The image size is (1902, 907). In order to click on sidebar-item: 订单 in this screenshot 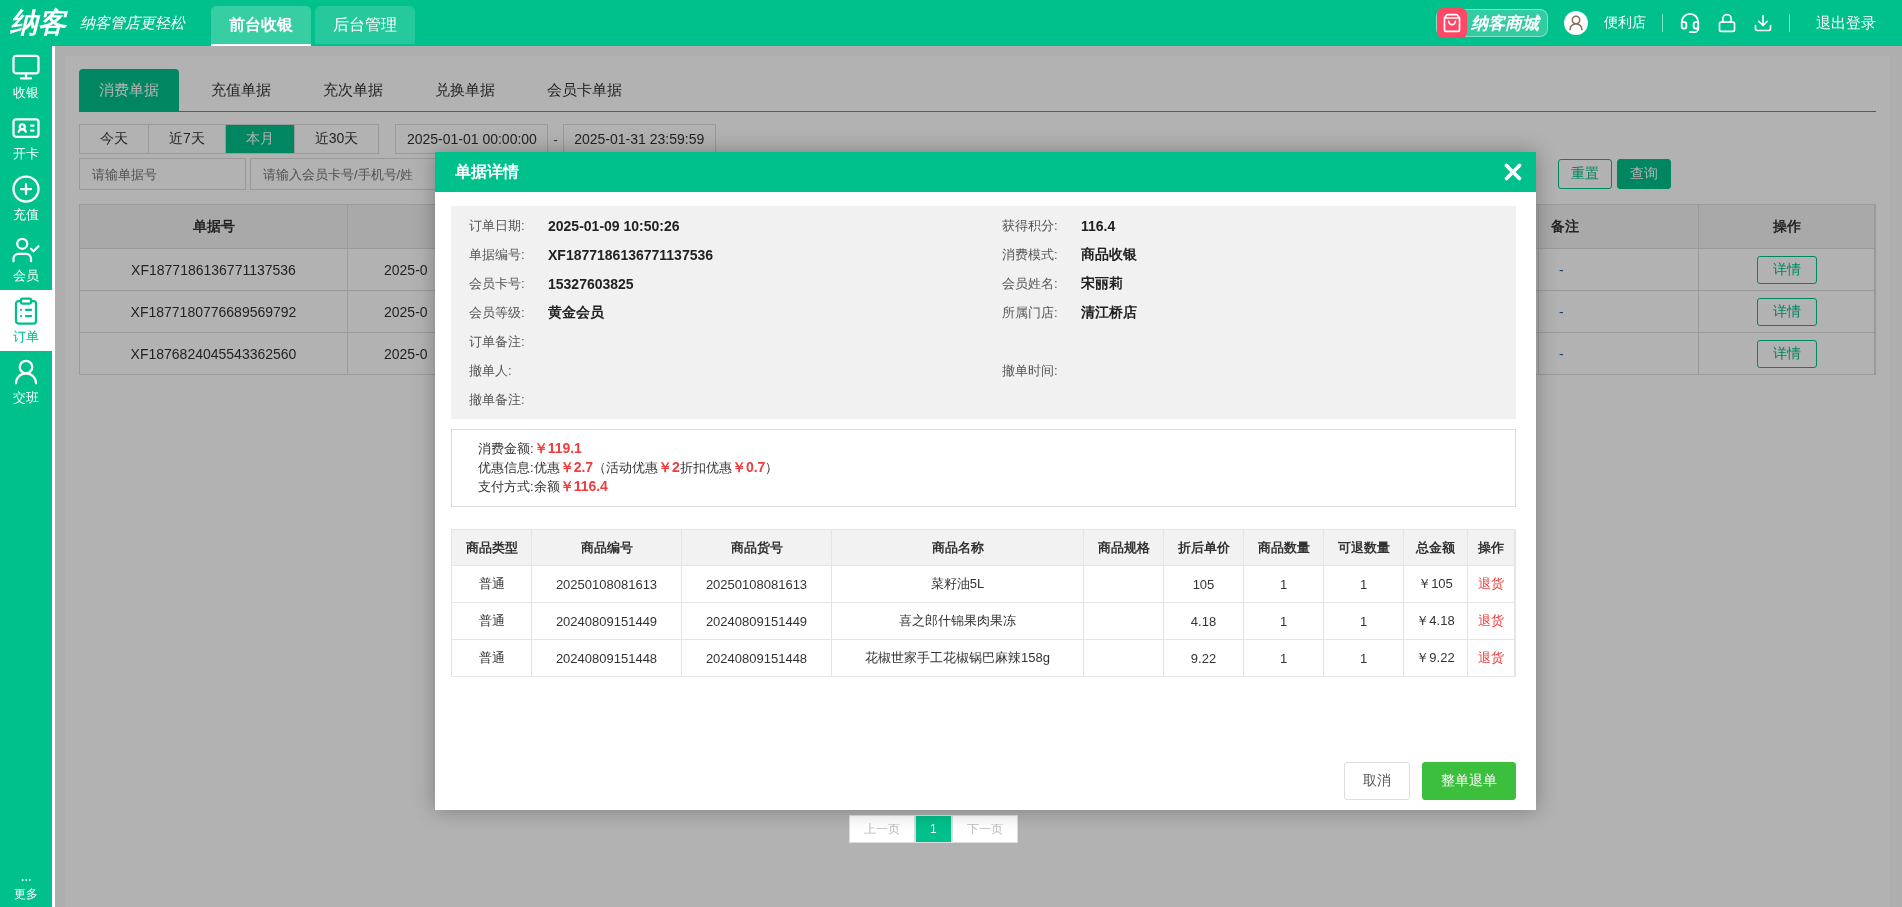, I will do `click(26, 320)`.